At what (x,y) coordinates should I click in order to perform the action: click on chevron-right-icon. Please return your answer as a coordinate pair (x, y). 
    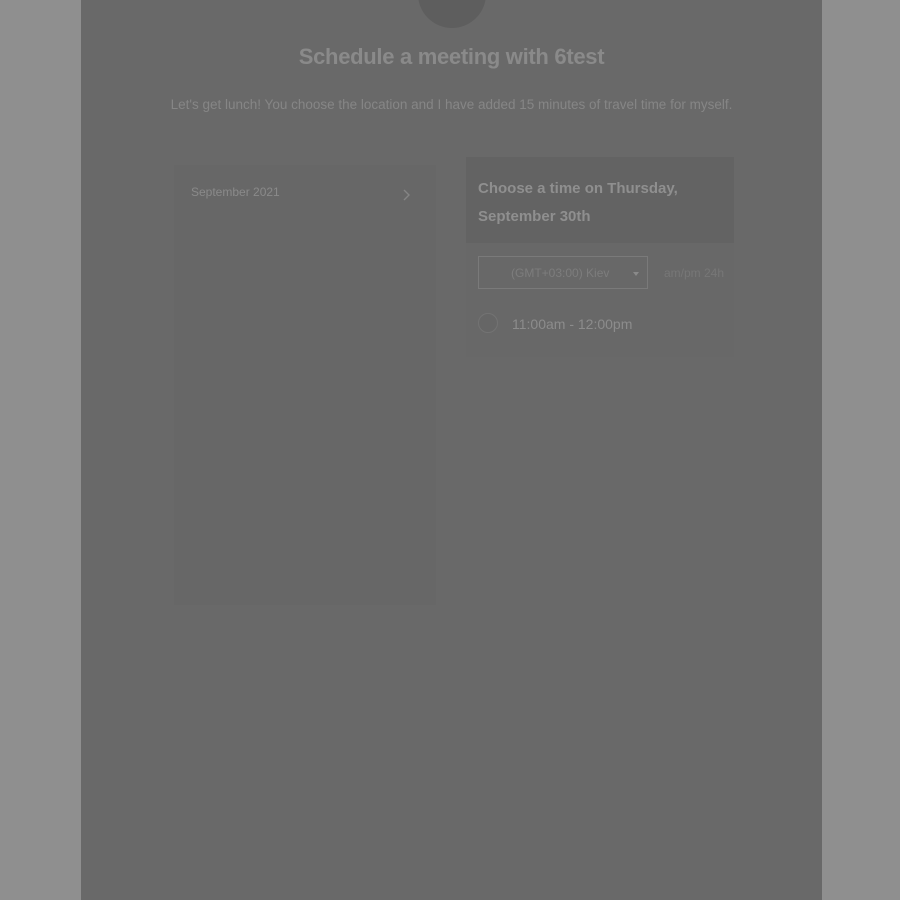
    Looking at the image, I should click on (406, 195).